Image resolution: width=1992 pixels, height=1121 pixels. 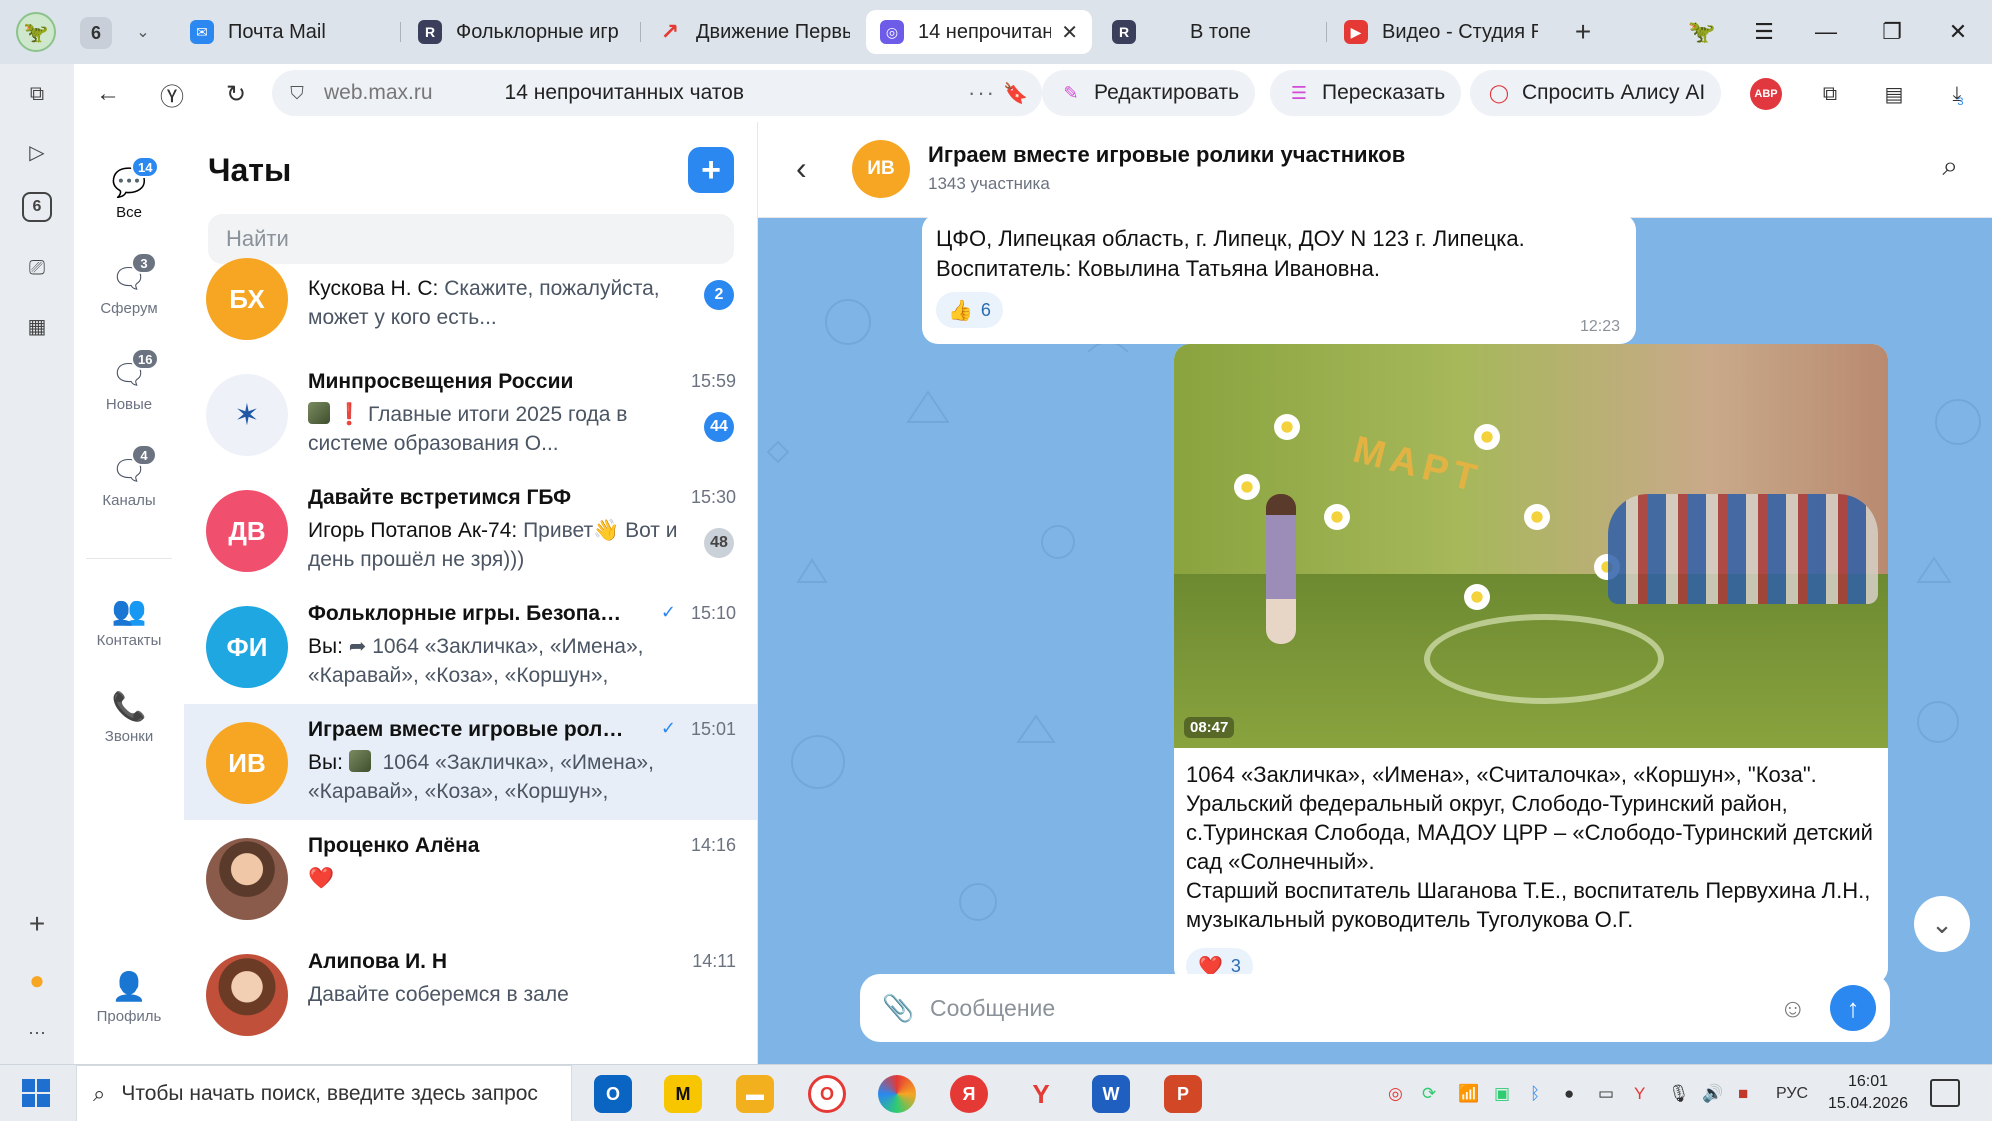 I want to click on new-chat-button: +, so click(x=711, y=170).